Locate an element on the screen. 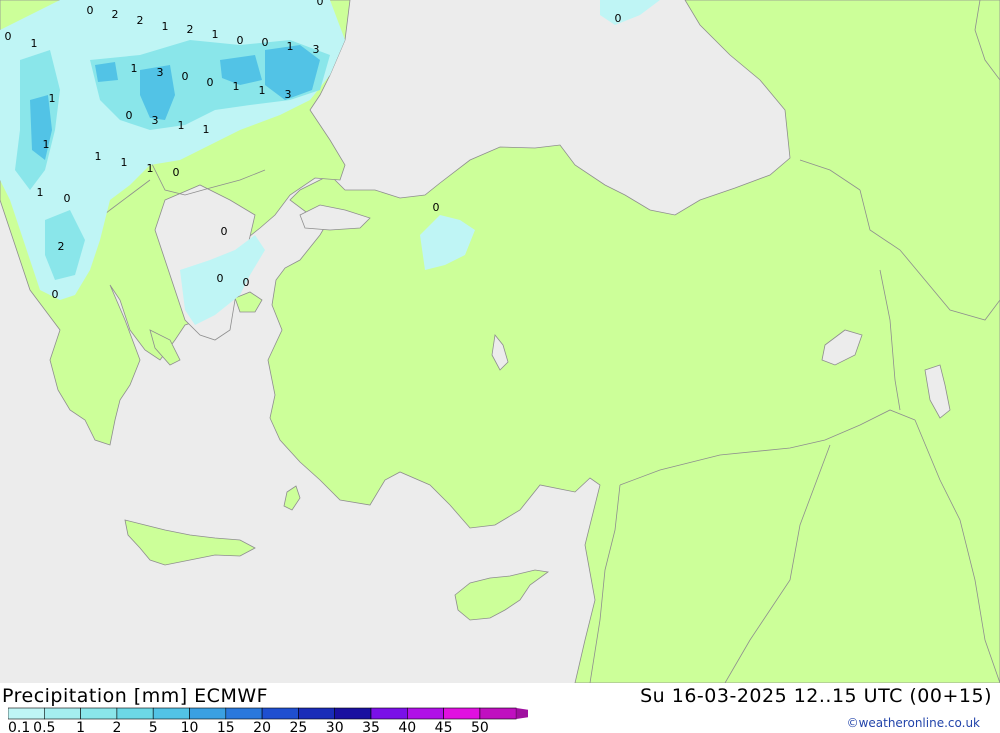  scale-tick-label: 2 is located at coordinates (116, 726).